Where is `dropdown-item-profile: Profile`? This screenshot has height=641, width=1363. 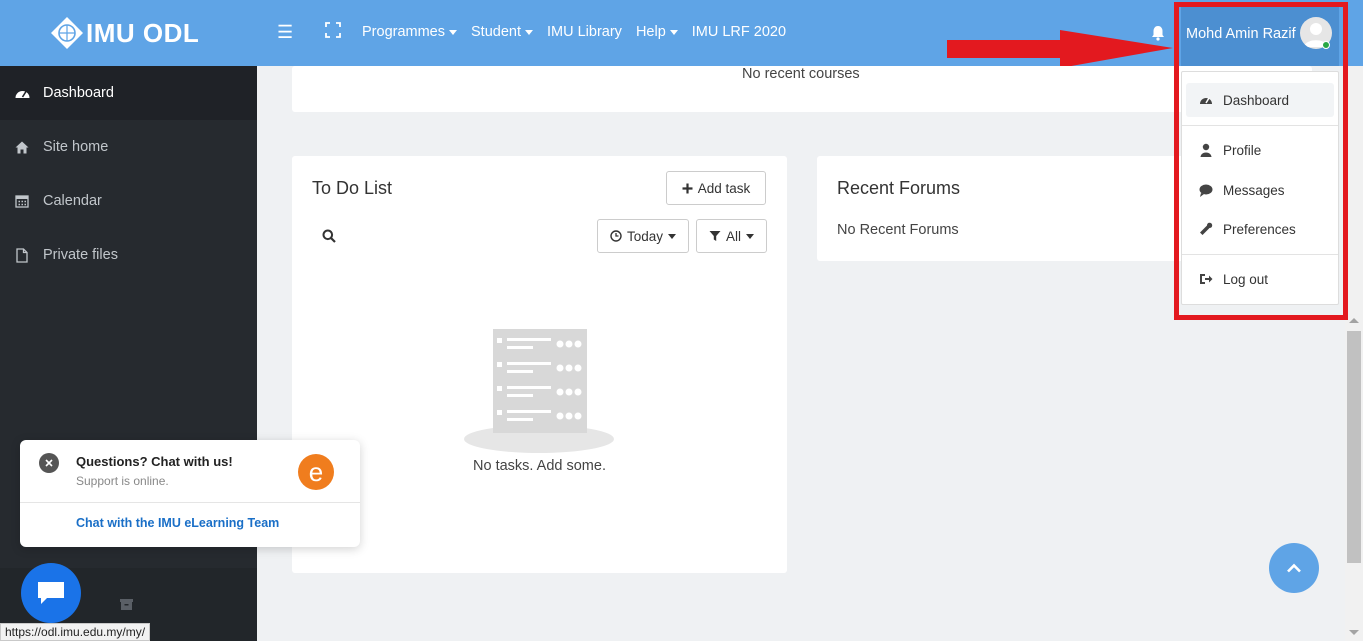 dropdown-item-profile: Profile is located at coordinates (1260, 150).